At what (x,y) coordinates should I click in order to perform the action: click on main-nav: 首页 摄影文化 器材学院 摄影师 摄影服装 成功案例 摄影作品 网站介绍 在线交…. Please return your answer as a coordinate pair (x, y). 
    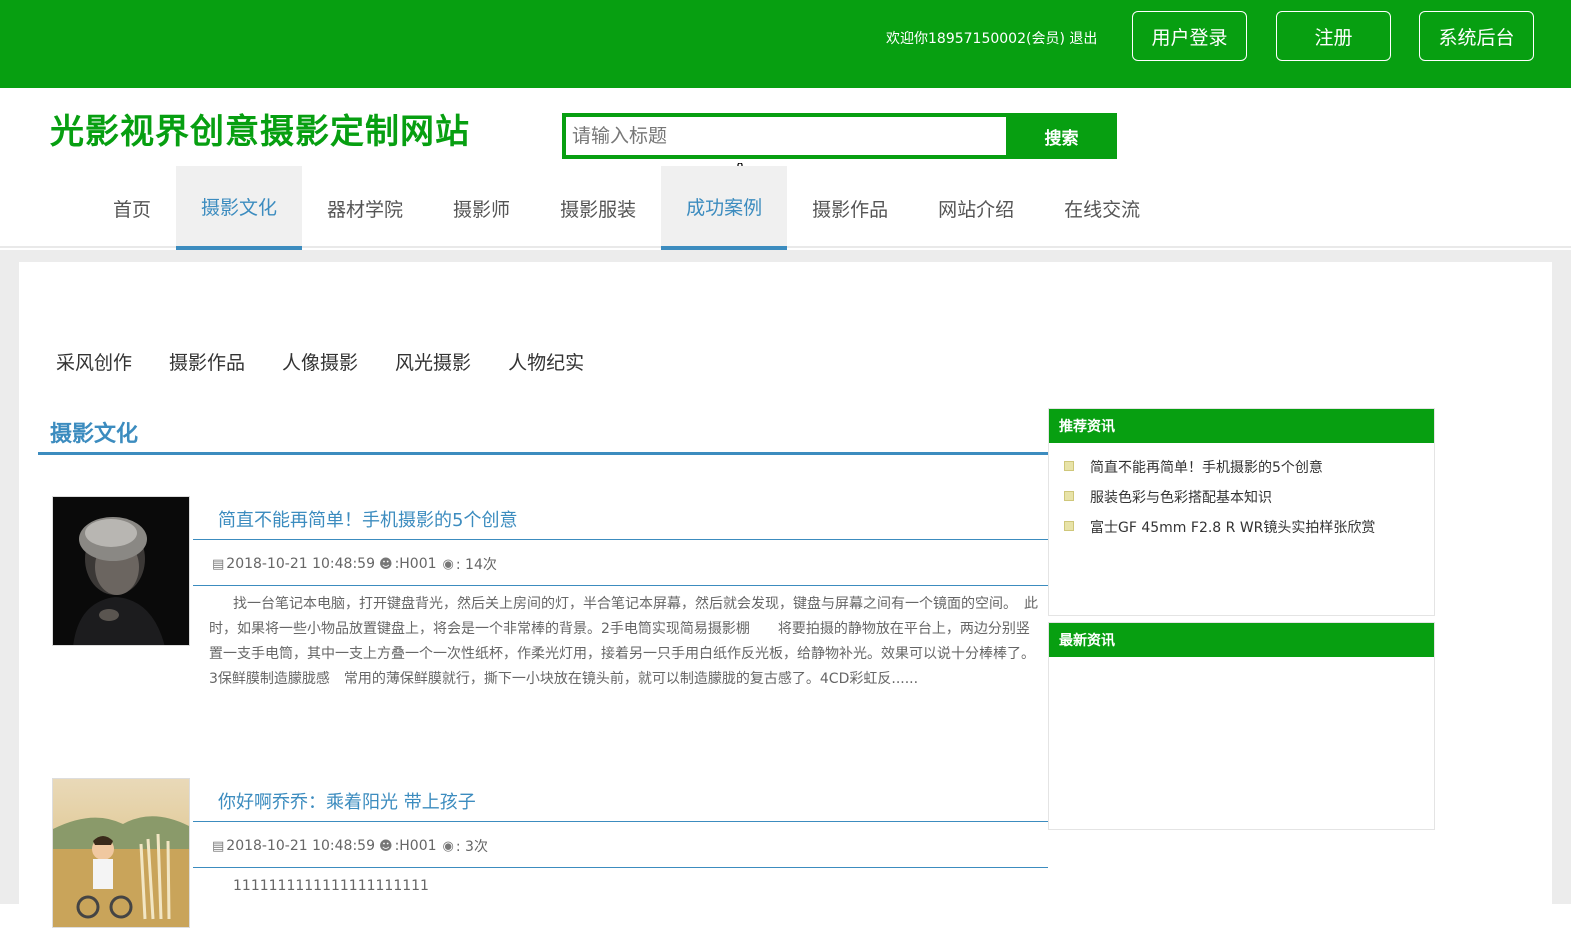
    Looking at the image, I should click on (626, 208).